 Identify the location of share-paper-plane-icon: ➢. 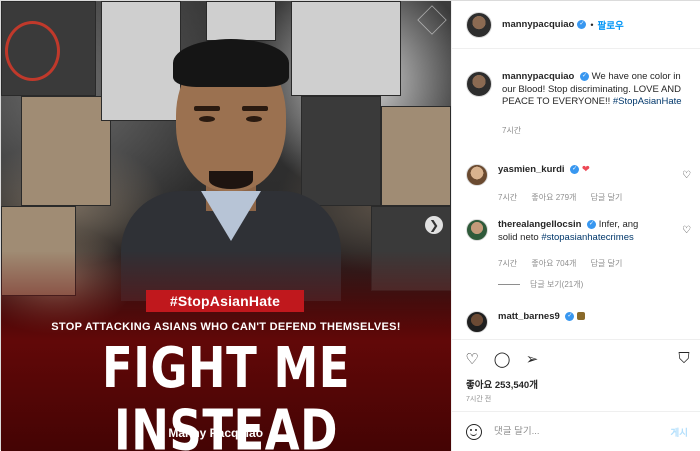
(532, 359).